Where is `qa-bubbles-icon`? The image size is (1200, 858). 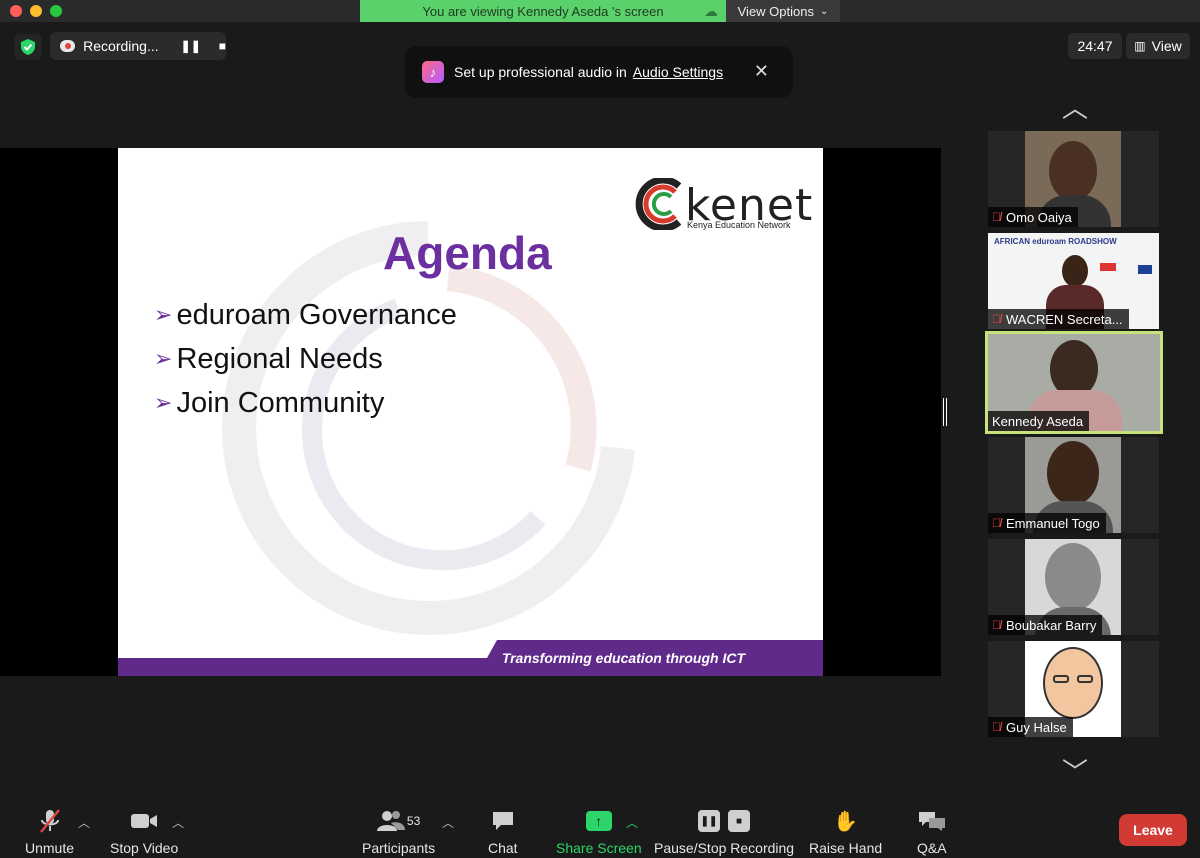
qa-bubbles-icon is located at coordinates (932, 821).